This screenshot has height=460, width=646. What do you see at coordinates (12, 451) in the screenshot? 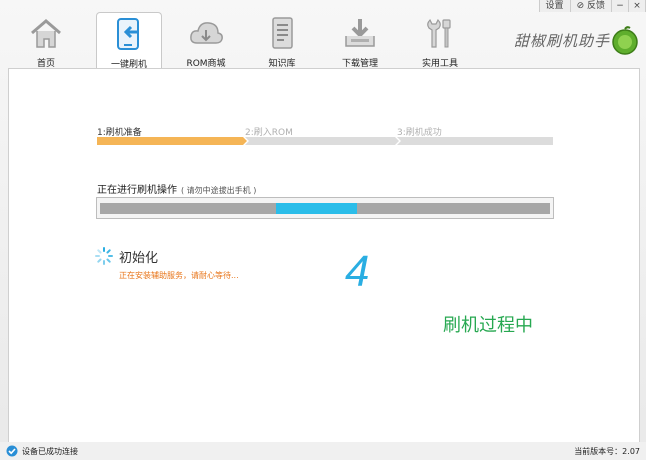
I see `connected-check-icon` at bounding box center [12, 451].